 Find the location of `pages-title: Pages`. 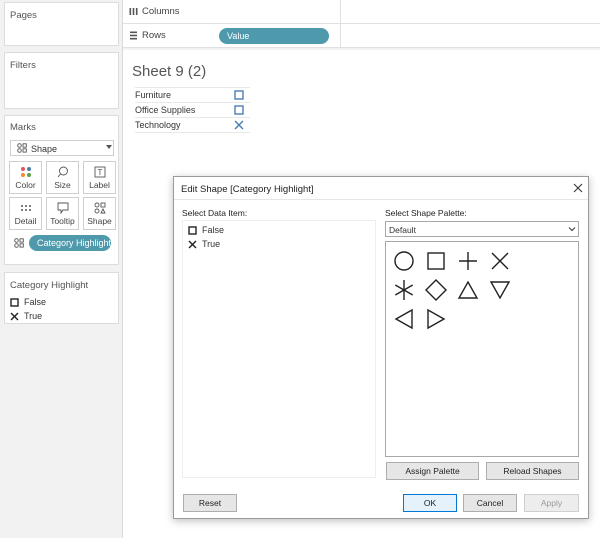

pages-title: Pages is located at coordinates (23, 15).